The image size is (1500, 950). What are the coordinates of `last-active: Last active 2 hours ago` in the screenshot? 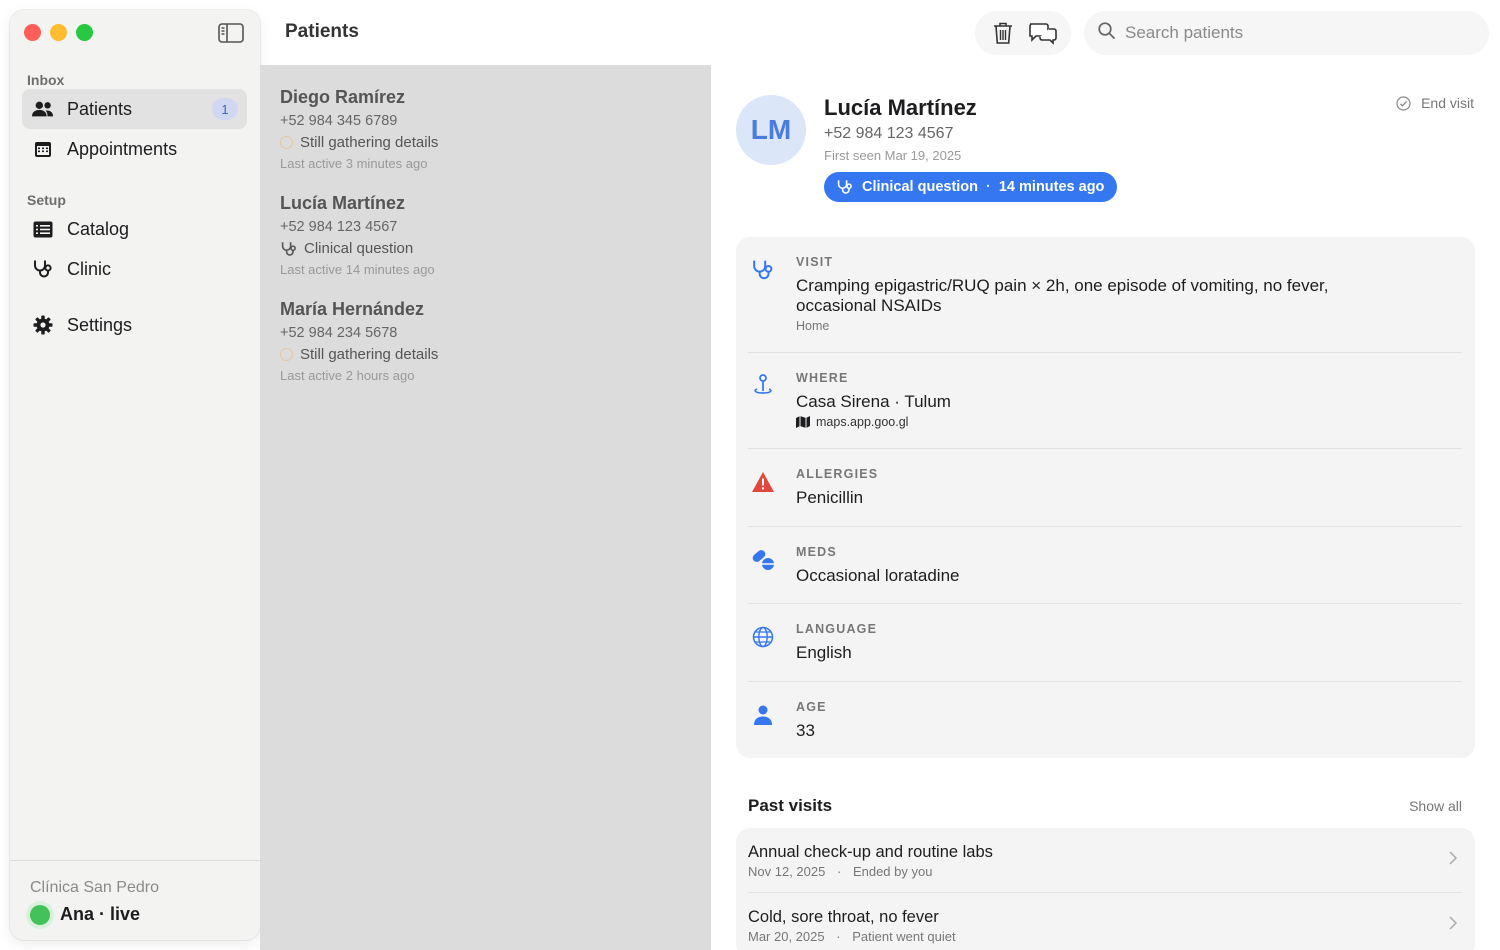 It's located at (347, 375).